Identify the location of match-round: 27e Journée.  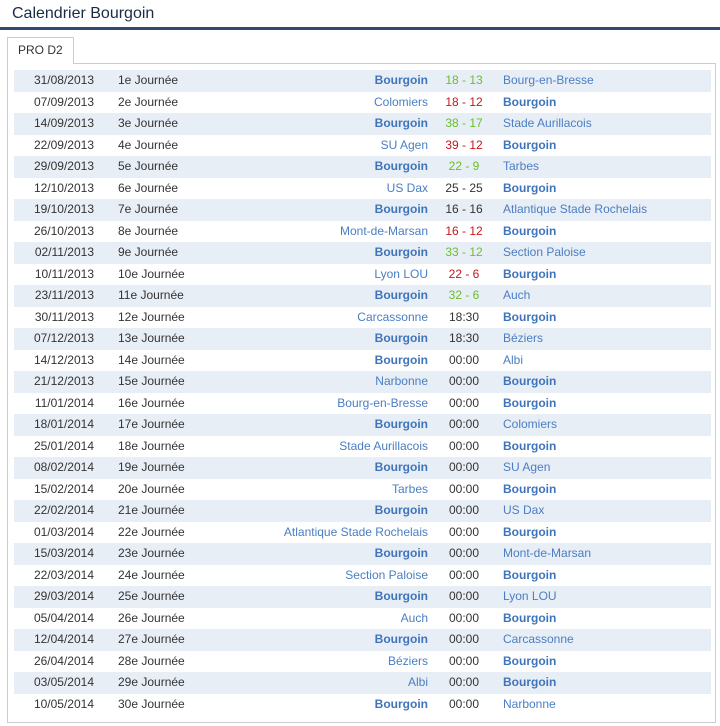
(151, 639).